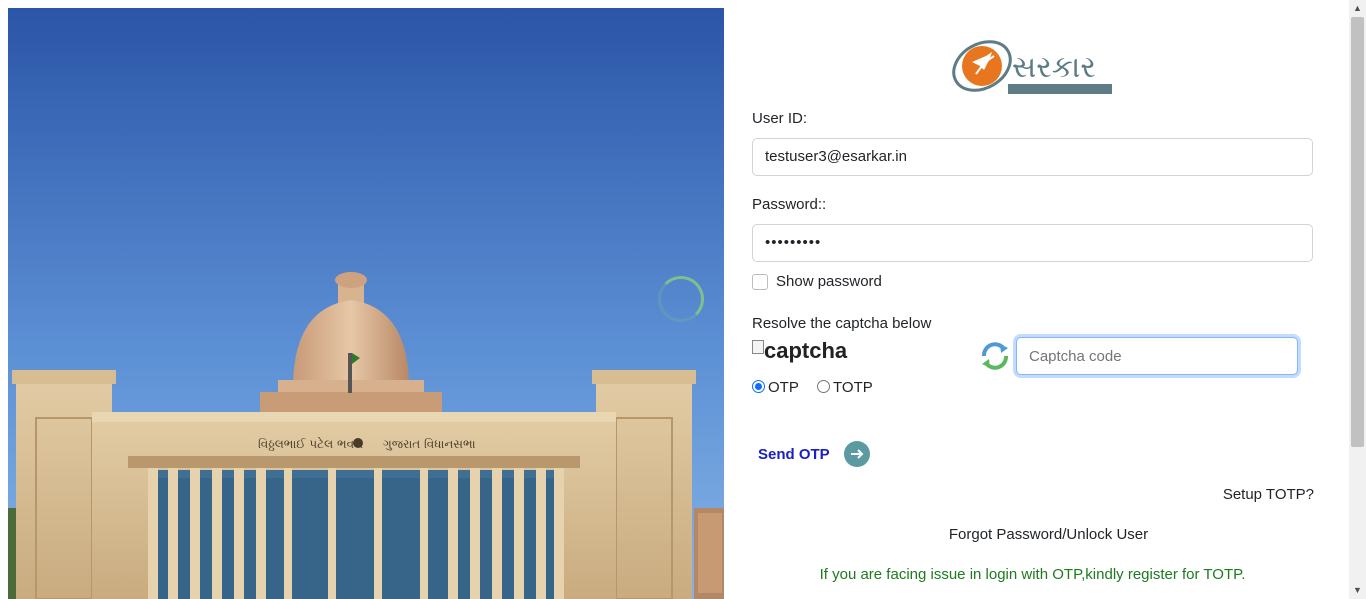  Describe the element at coordinates (429, 444) in the screenshot. I see `building-sign-right: ગુજરાત વિધાનસભા` at that location.